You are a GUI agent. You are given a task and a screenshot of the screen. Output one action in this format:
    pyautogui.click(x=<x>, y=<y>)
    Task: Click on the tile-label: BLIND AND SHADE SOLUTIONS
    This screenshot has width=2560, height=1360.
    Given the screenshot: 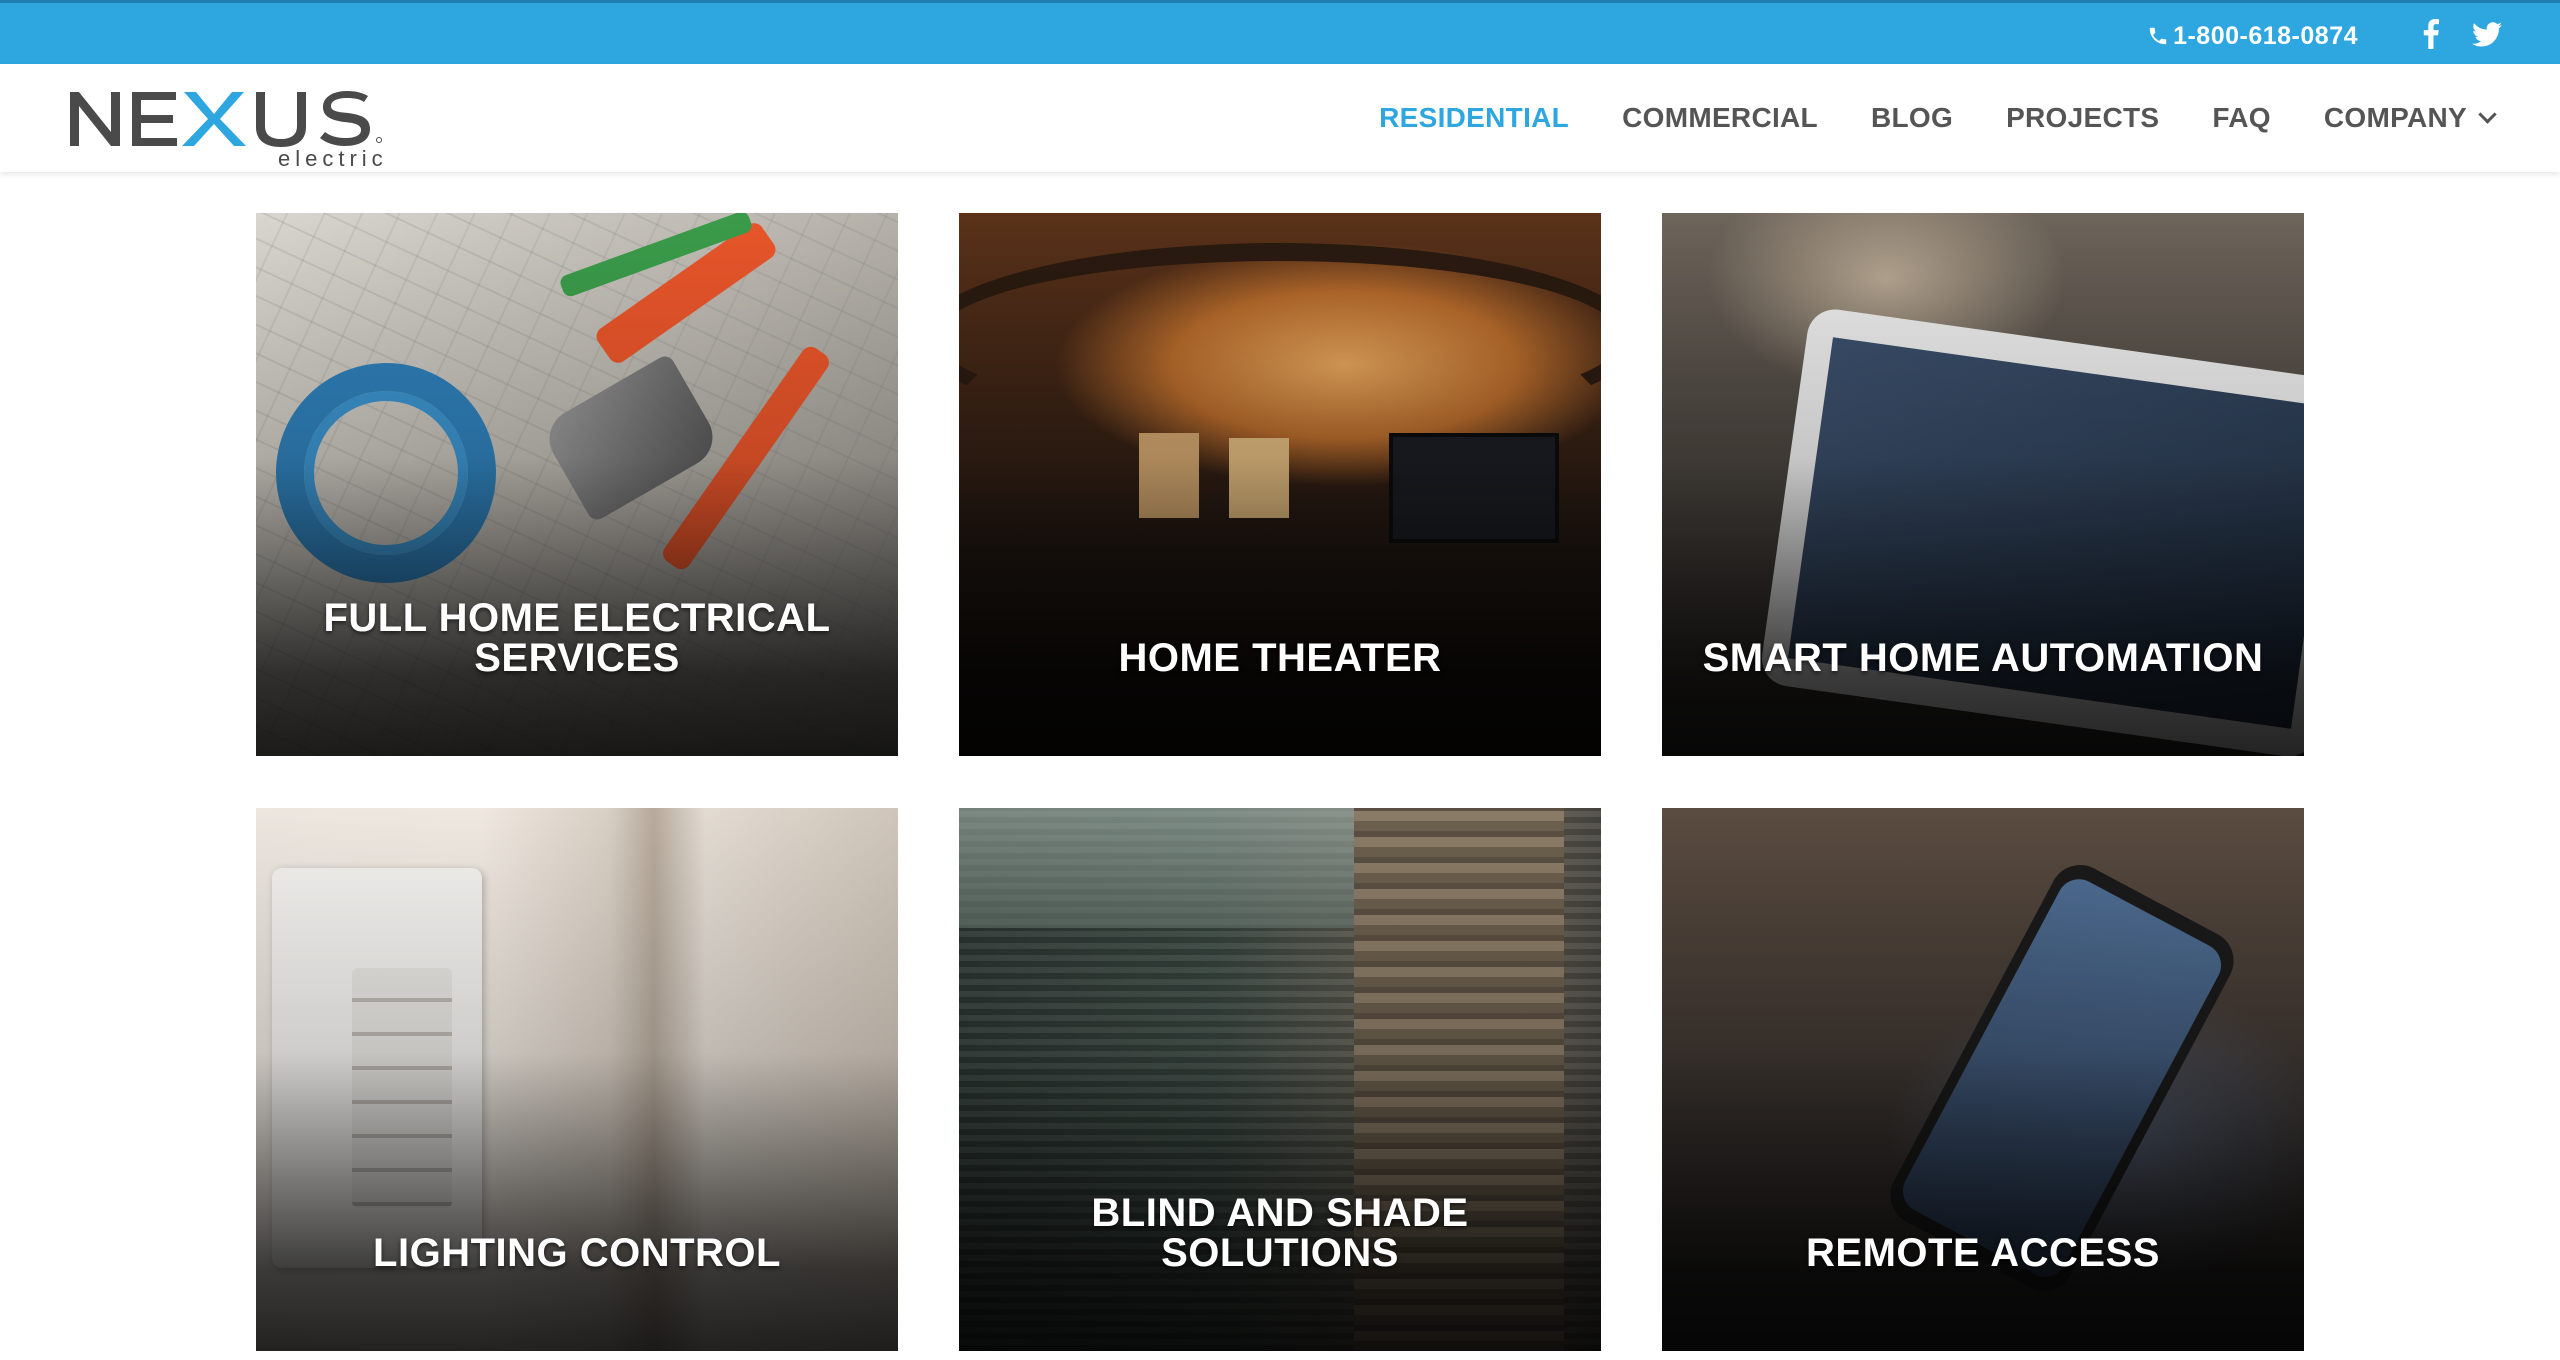 What is the action you would take?
    pyautogui.click(x=1280, y=1233)
    